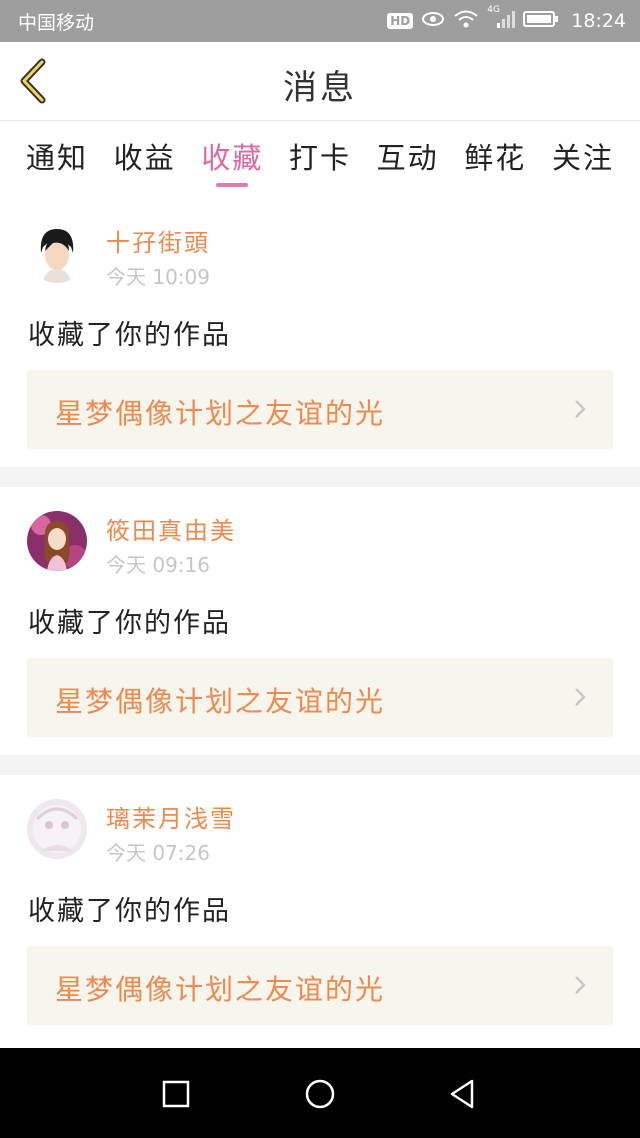 The image size is (640, 1138). I want to click on message-time: 今天 09:16, so click(158, 565).